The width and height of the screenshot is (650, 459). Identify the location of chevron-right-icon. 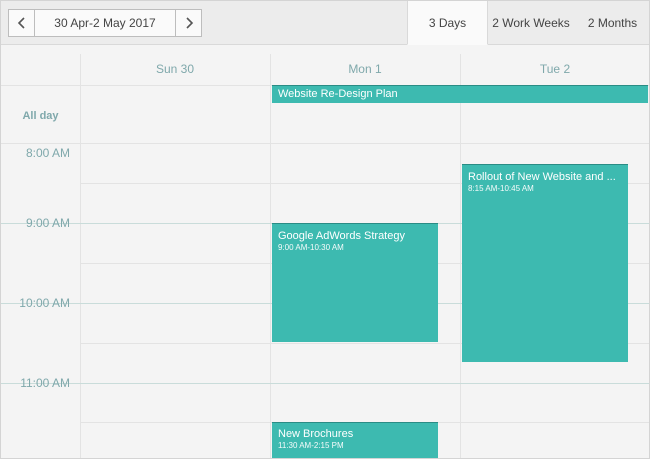
(189, 23).